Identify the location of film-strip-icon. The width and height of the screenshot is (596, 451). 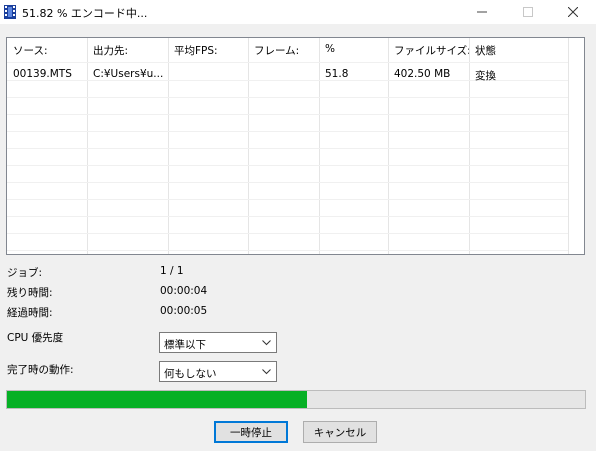
(10, 12).